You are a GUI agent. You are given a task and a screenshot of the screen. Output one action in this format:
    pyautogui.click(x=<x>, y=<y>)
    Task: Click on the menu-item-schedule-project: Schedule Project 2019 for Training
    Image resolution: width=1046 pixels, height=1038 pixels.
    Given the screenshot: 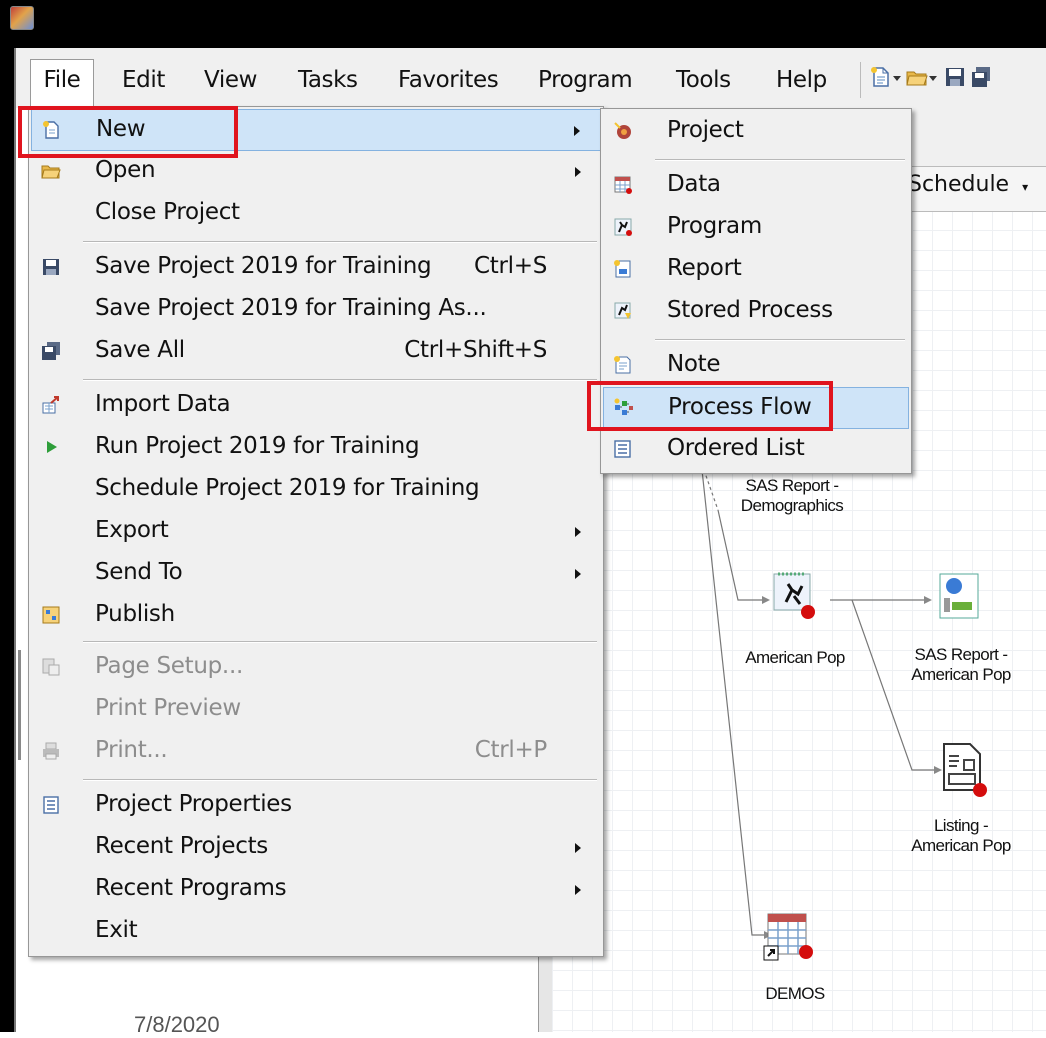 What is the action you would take?
    pyautogui.click(x=316, y=490)
    